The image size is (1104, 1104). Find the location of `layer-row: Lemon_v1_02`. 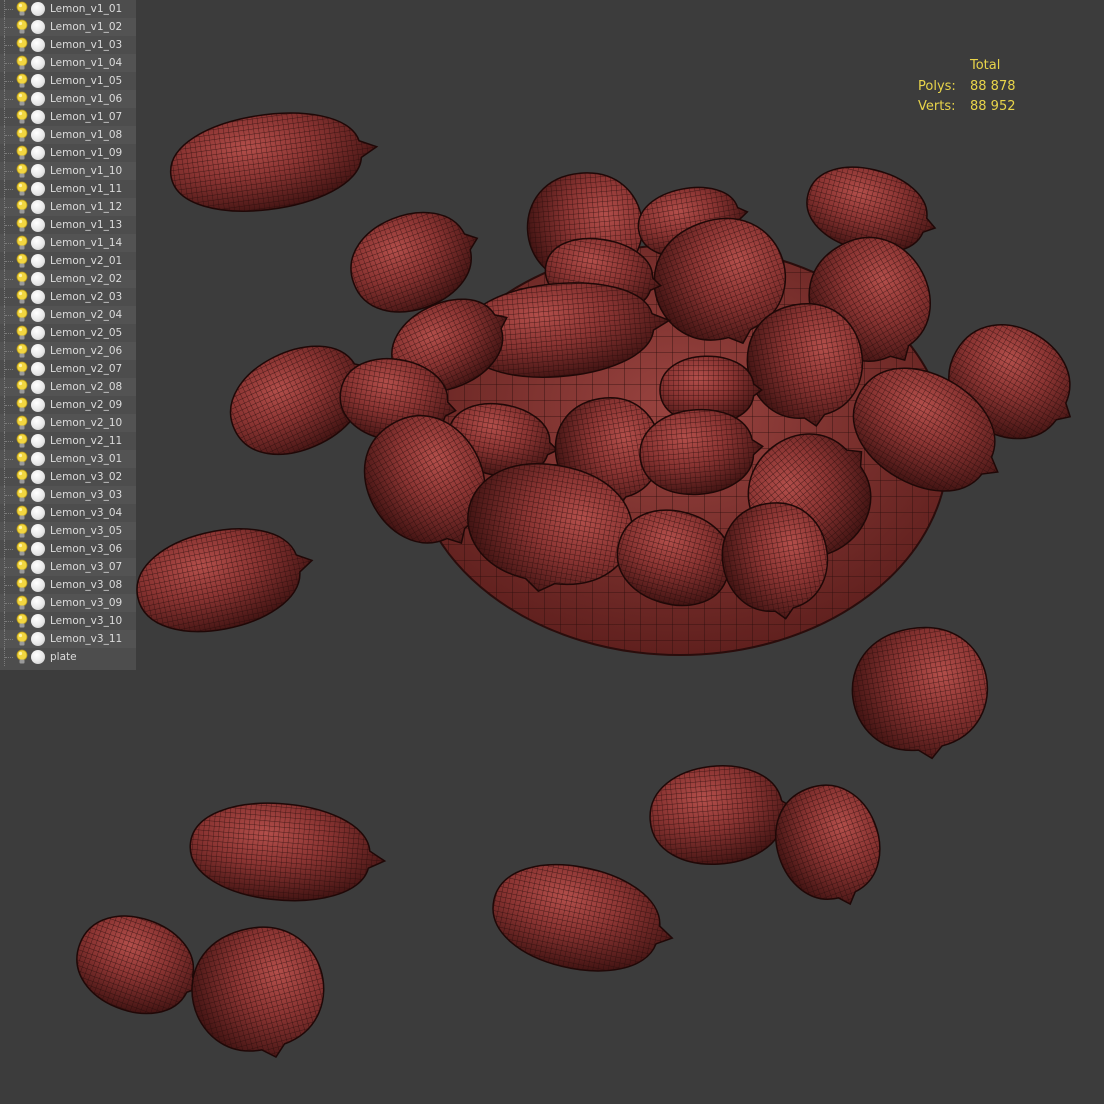

layer-row: Lemon_v1_02 is located at coordinates (68, 27).